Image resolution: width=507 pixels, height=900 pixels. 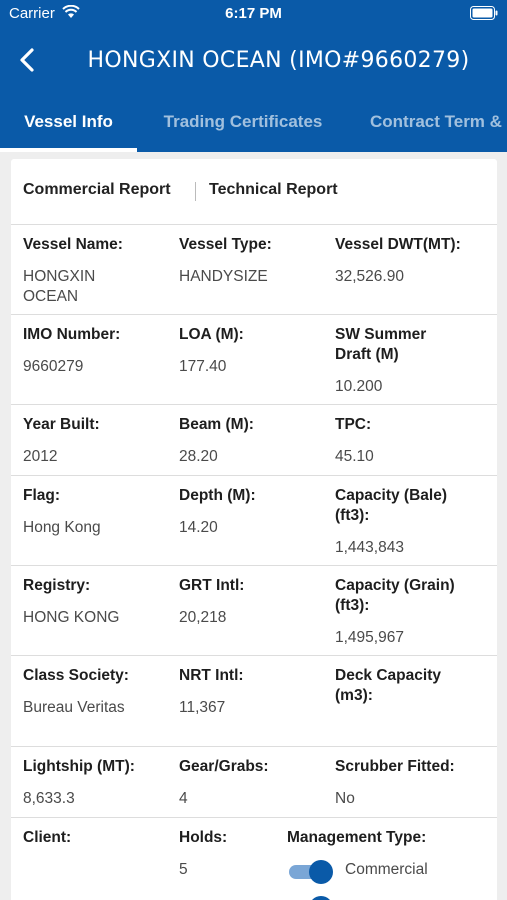 What do you see at coordinates (203, 366) in the screenshot?
I see `loa-m-value: 177.40` at bounding box center [203, 366].